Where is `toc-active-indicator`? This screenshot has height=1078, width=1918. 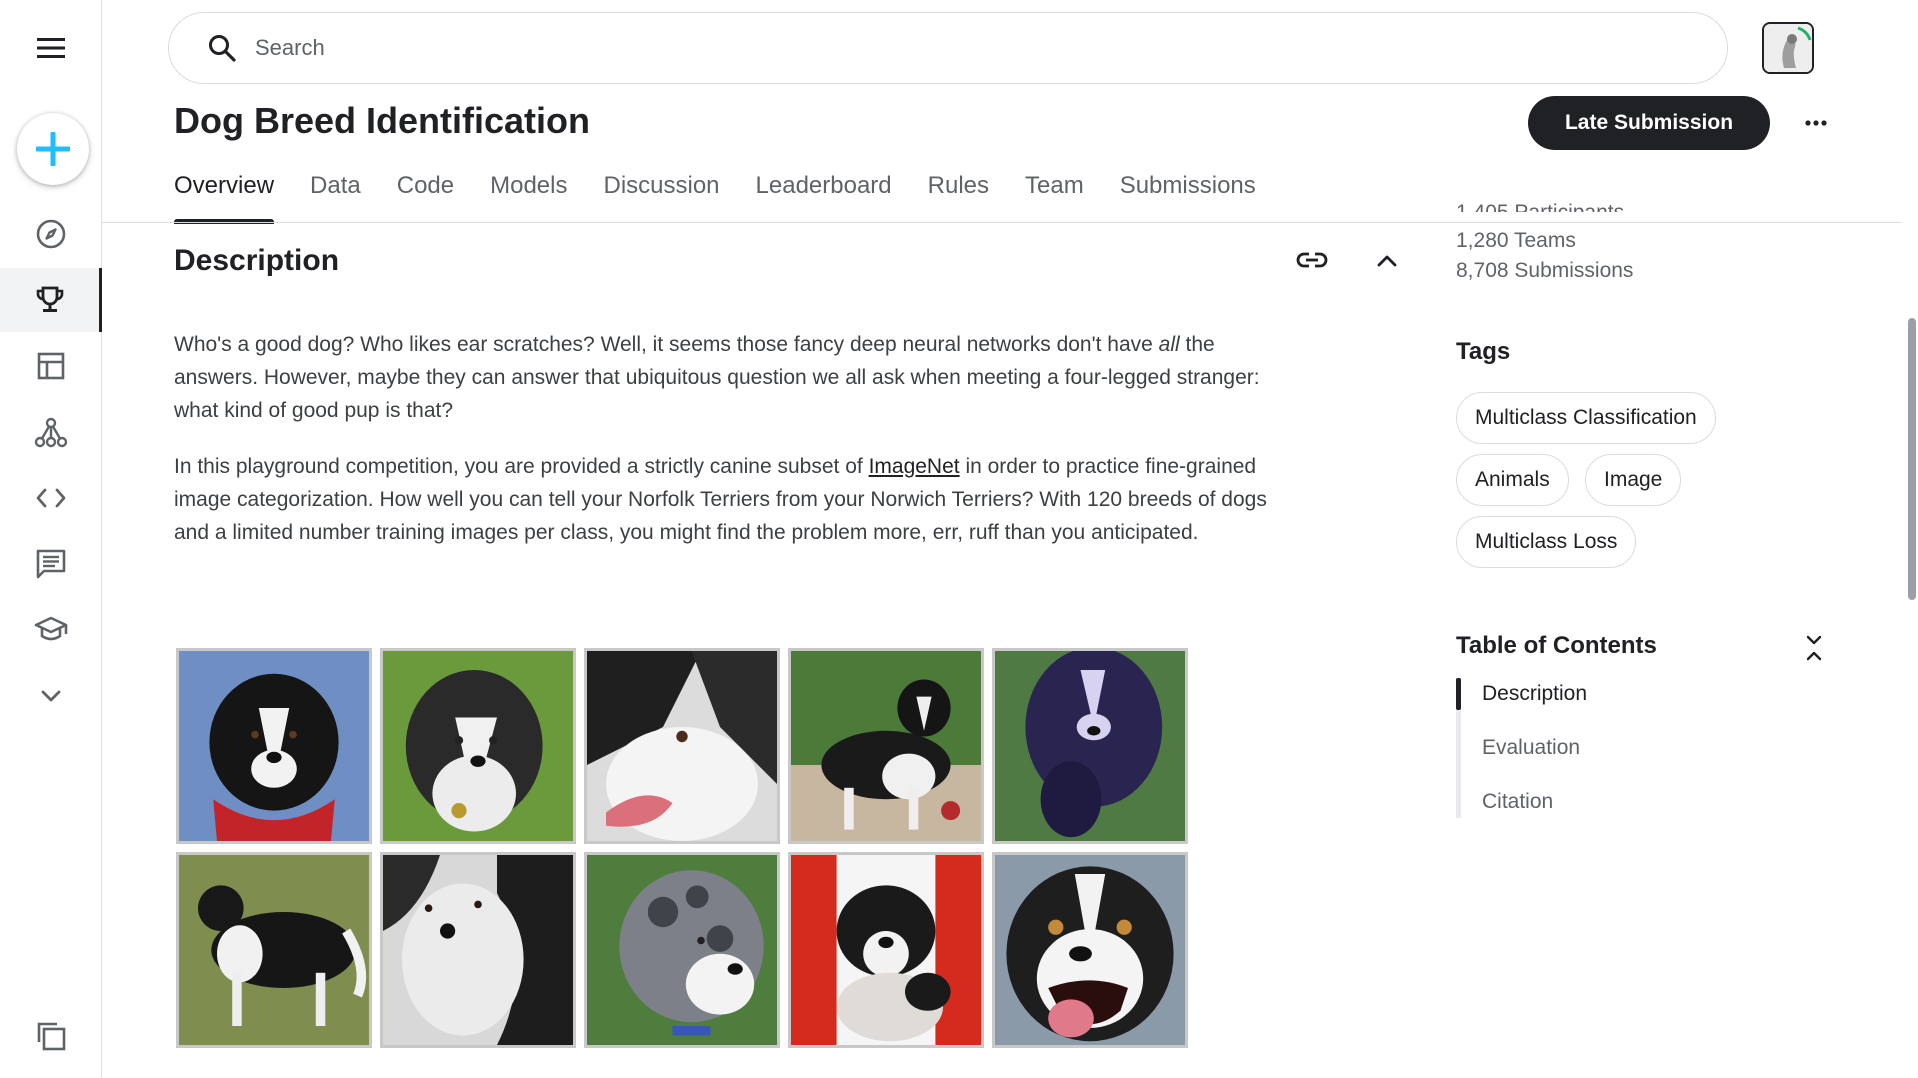 toc-active-indicator is located at coordinates (1458, 694).